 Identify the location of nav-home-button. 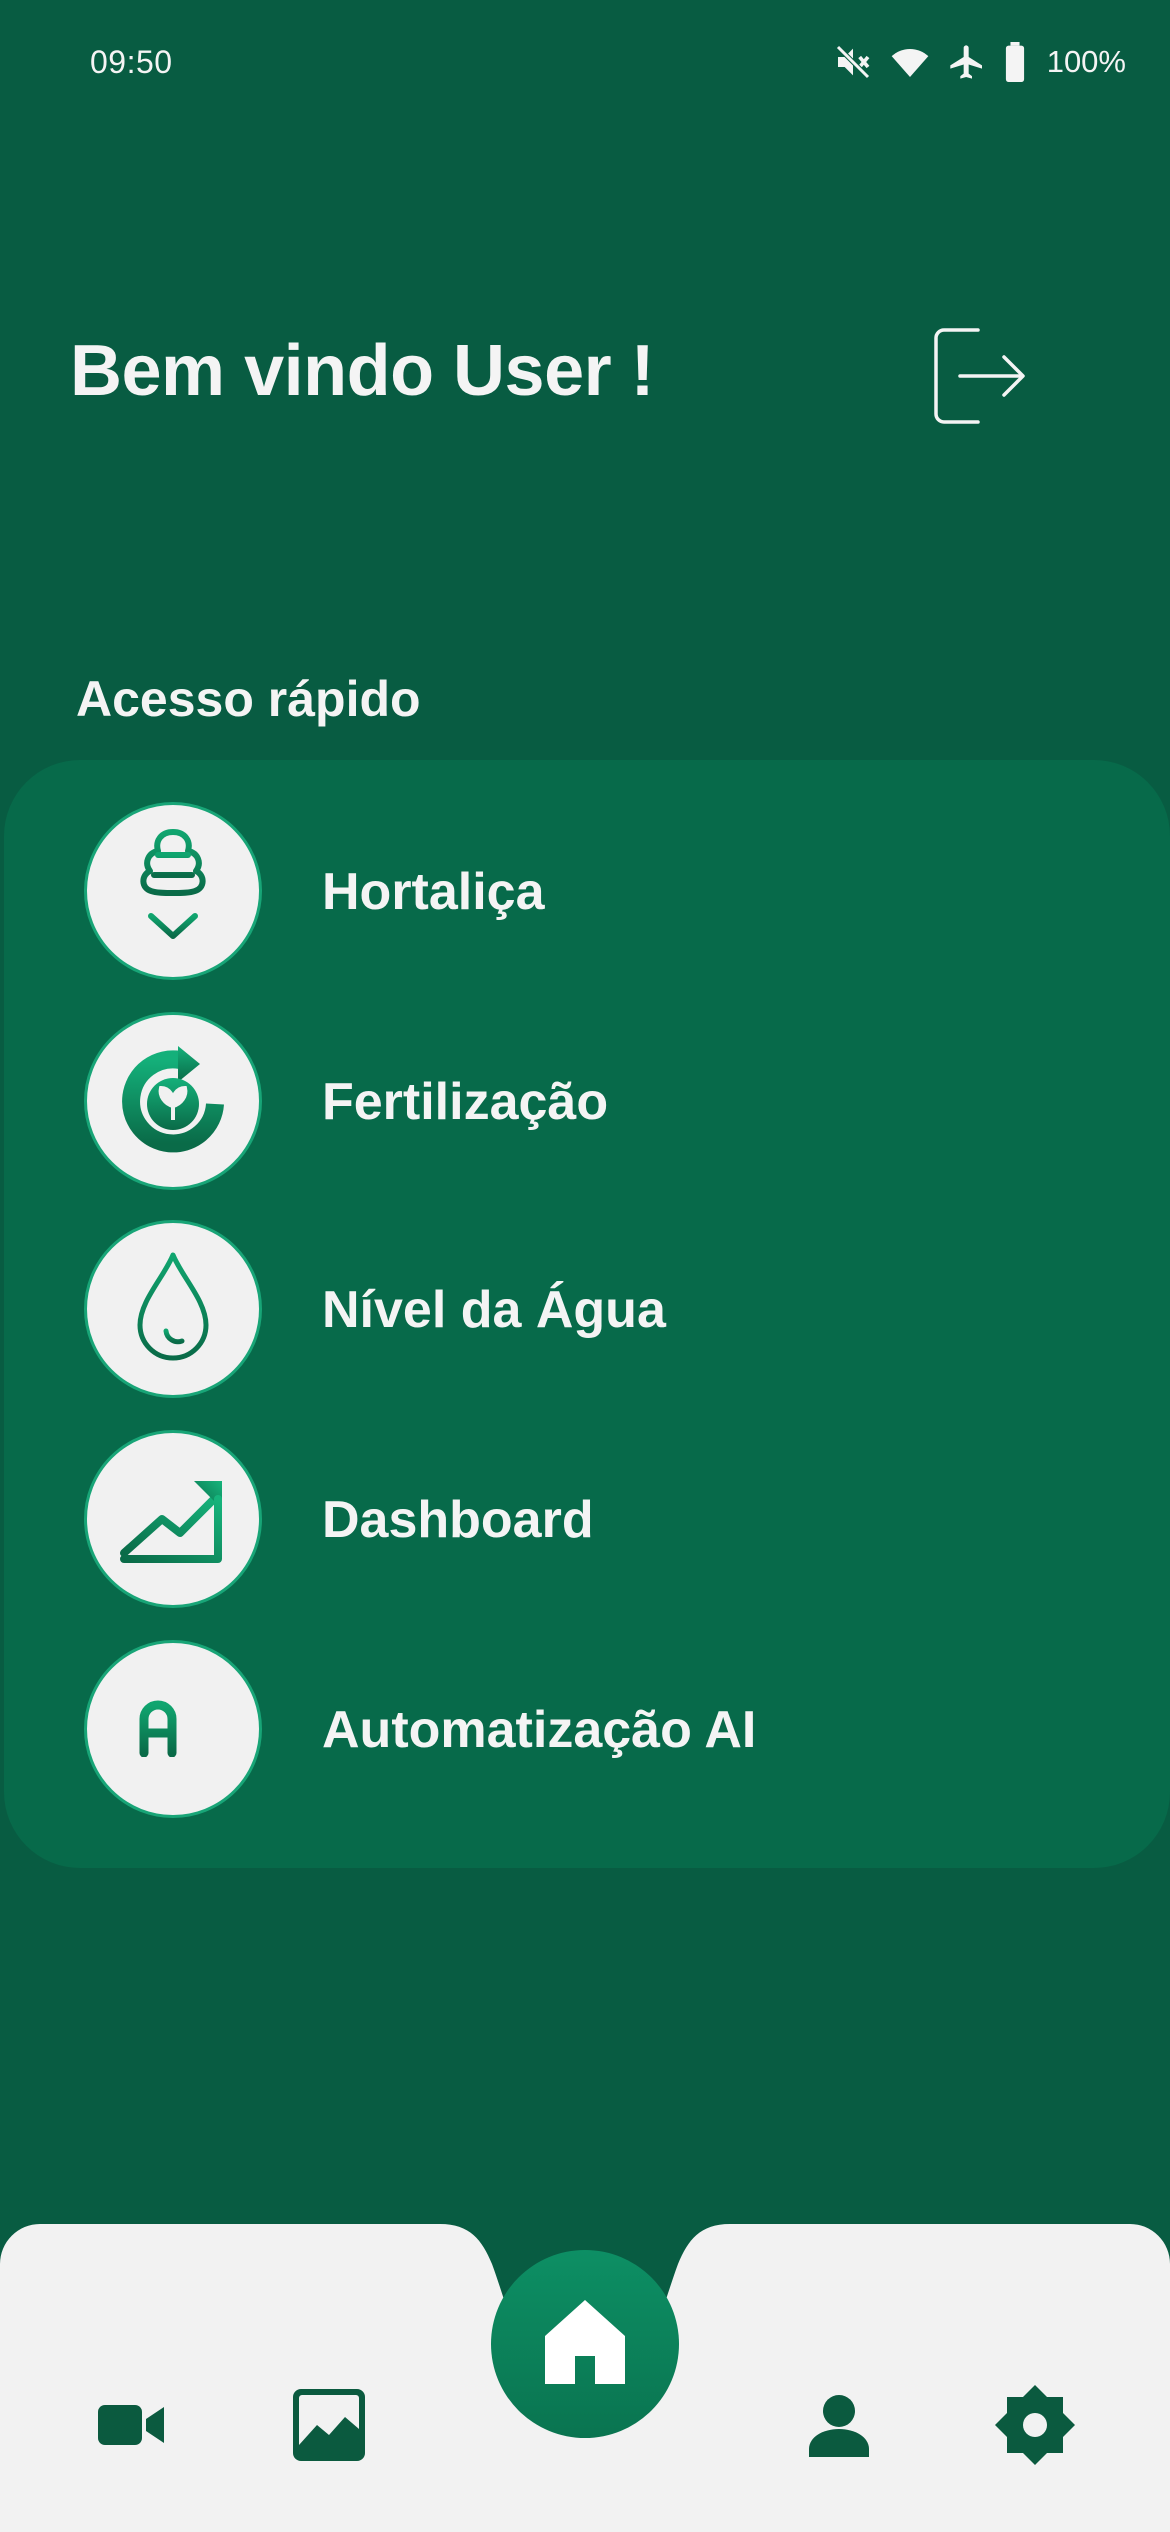
(585, 2344).